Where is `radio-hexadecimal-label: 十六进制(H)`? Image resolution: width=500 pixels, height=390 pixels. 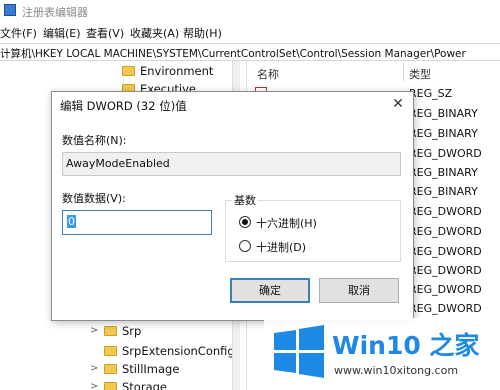
radio-hexadecimal-label: 十六进制(H) is located at coordinates (286, 223).